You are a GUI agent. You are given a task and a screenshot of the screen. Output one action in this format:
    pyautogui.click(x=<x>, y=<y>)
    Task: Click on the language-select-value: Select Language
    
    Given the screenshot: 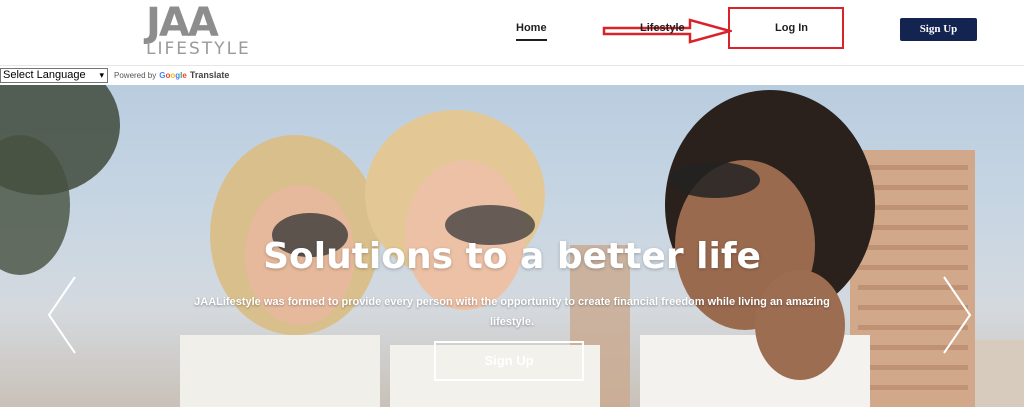 What is the action you would take?
    pyautogui.click(x=44, y=74)
    